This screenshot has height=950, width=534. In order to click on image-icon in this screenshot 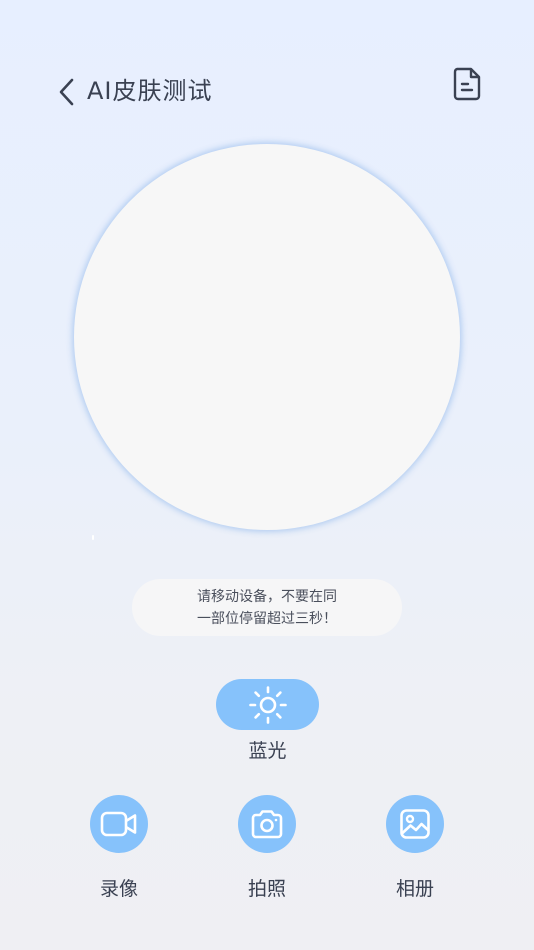, I will do `click(415, 824)`.